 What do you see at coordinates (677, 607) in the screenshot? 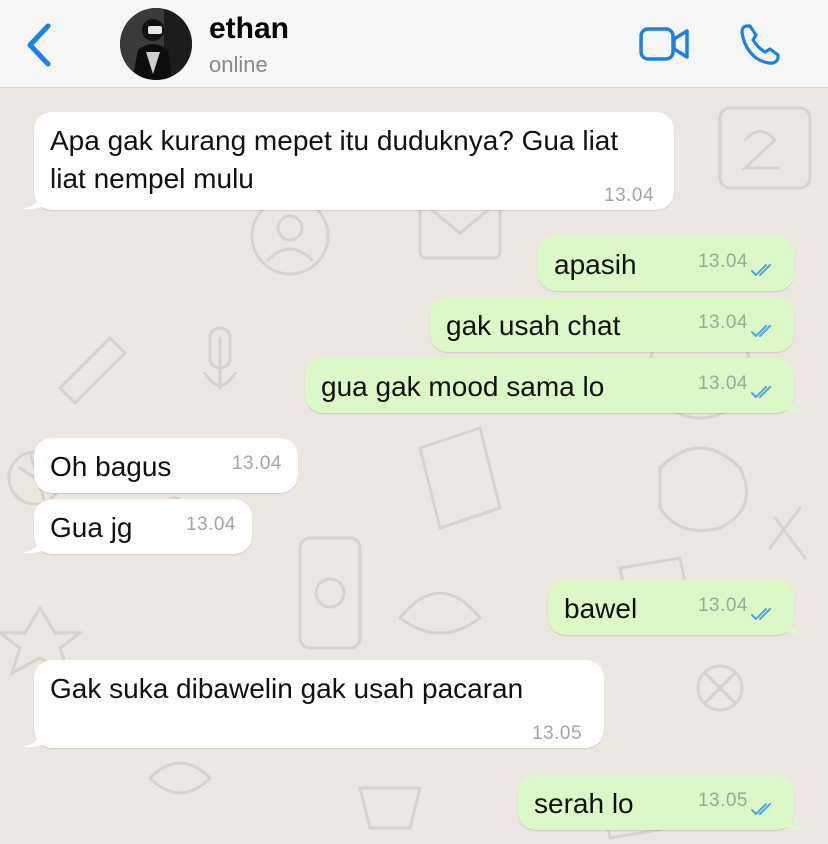
I see `outgoing-message: bawel 13.04` at bounding box center [677, 607].